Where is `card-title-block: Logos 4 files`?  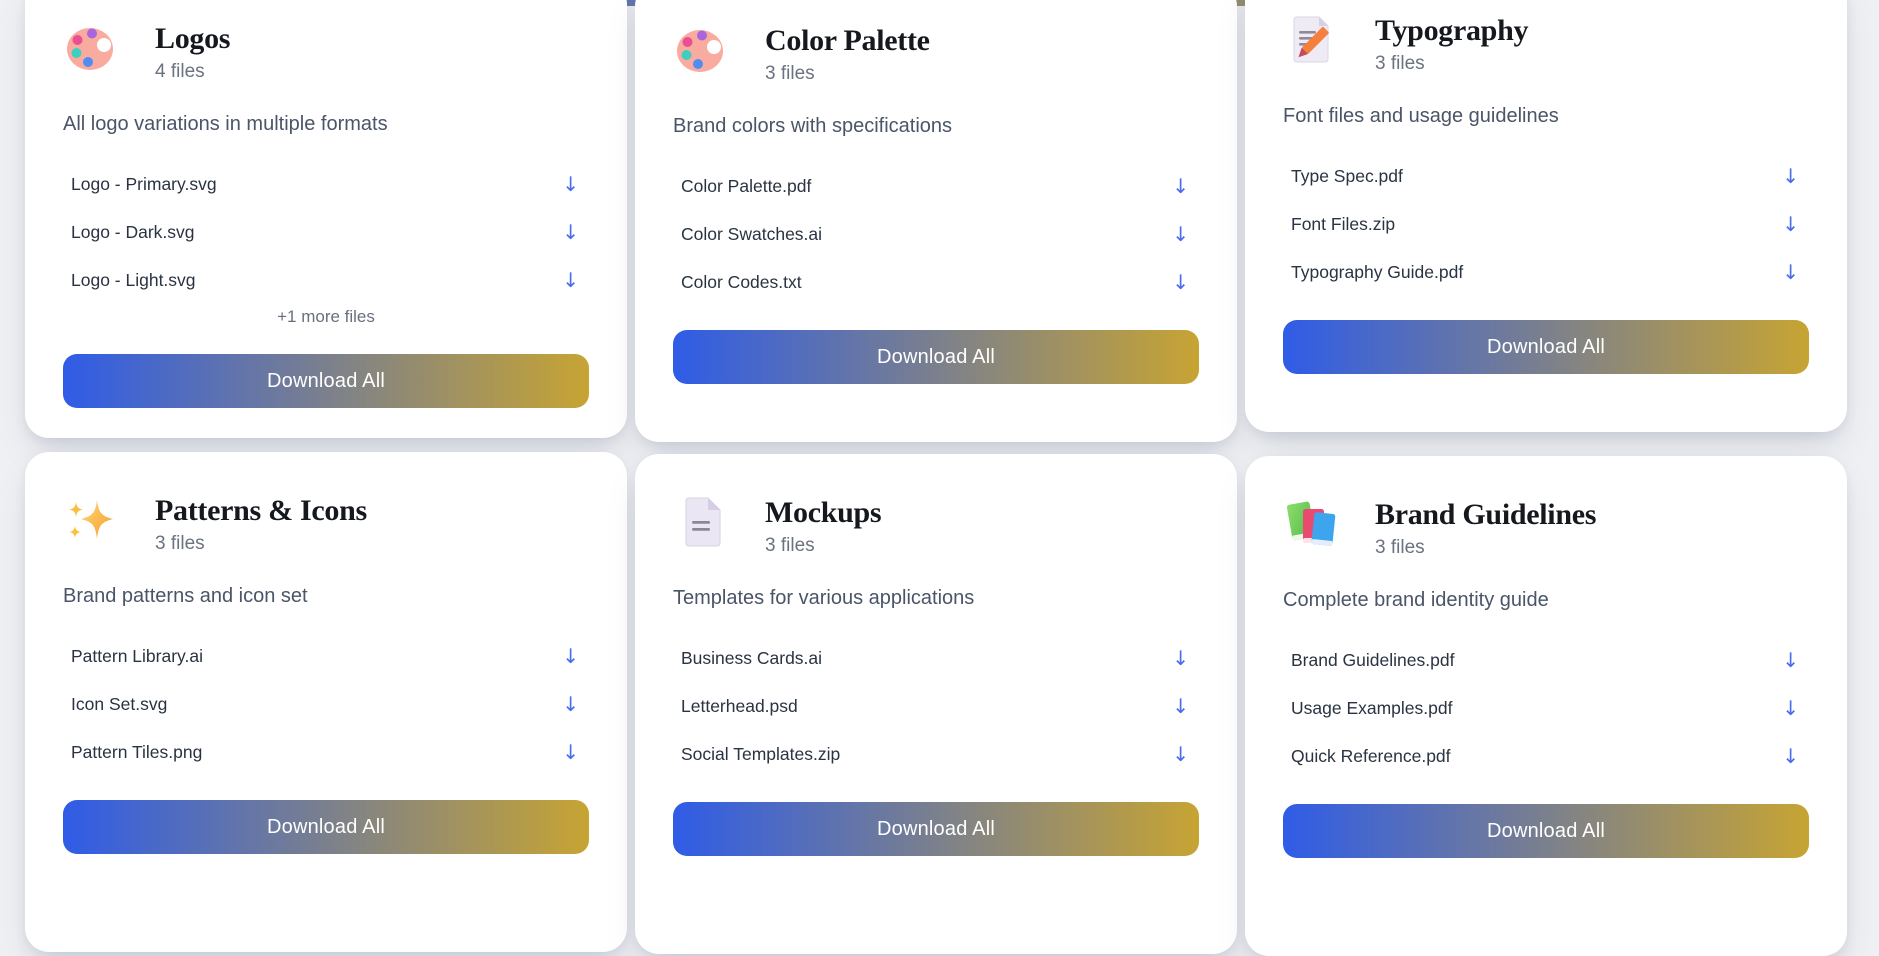
card-title-block: Logos 4 files is located at coordinates (192, 52).